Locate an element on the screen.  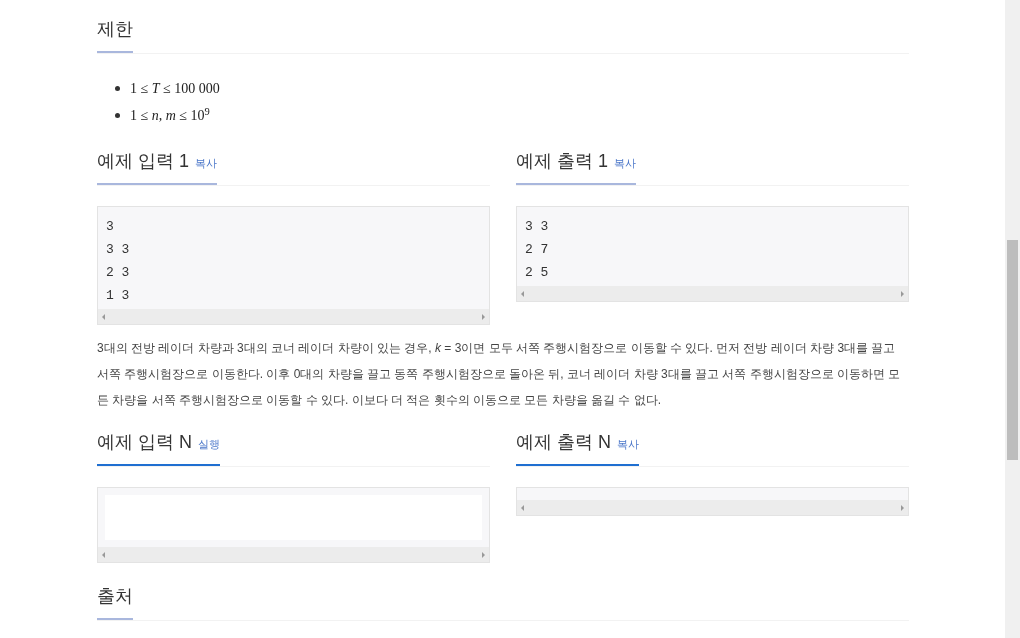
sample-text: 3 3 3 2 3 1 3 is located at coordinates (118, 261).